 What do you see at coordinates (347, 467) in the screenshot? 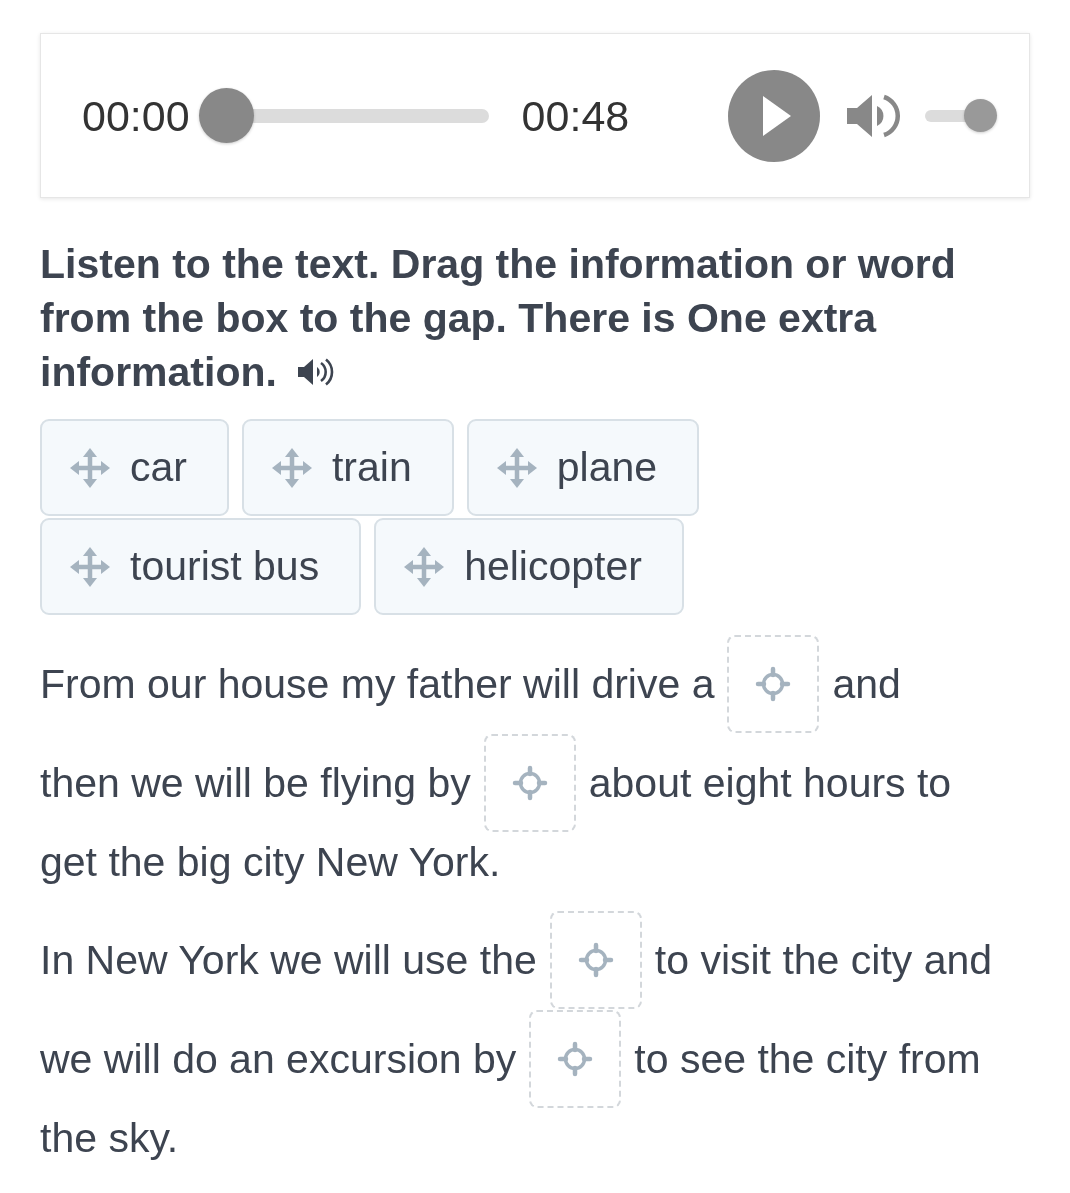
I see `word-chip: train` at bounding box center [347, 467].